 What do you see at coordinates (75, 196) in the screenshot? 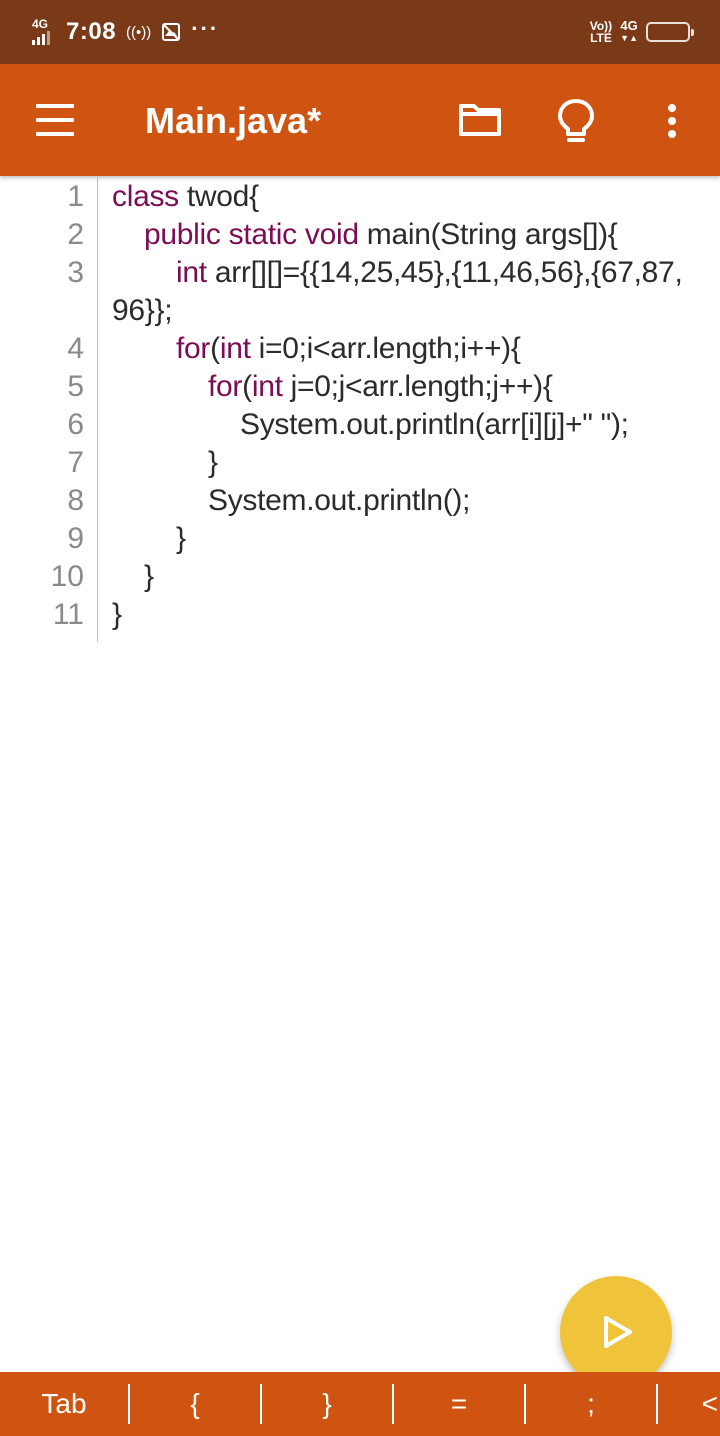
I see `line-number: 1` at bounding box center [75, 196].